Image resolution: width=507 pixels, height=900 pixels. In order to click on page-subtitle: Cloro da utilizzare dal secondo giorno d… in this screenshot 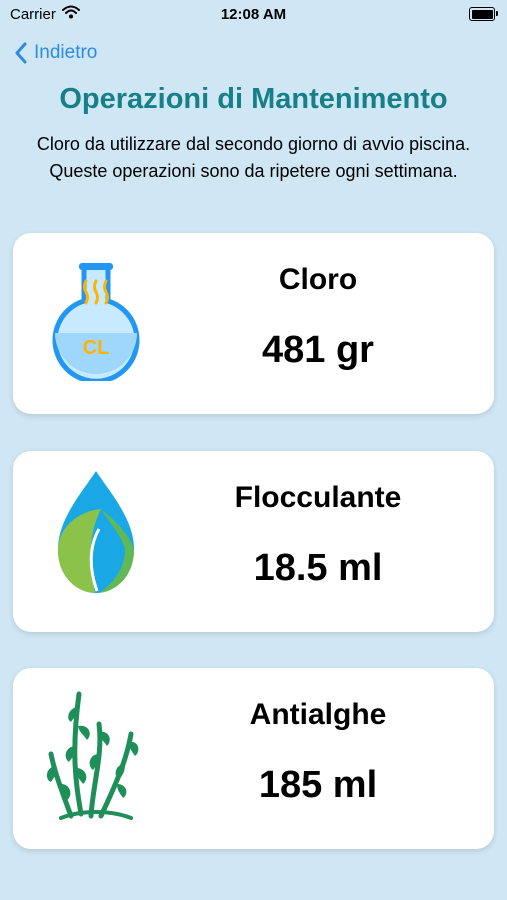, I will do `click(253, 157)`.